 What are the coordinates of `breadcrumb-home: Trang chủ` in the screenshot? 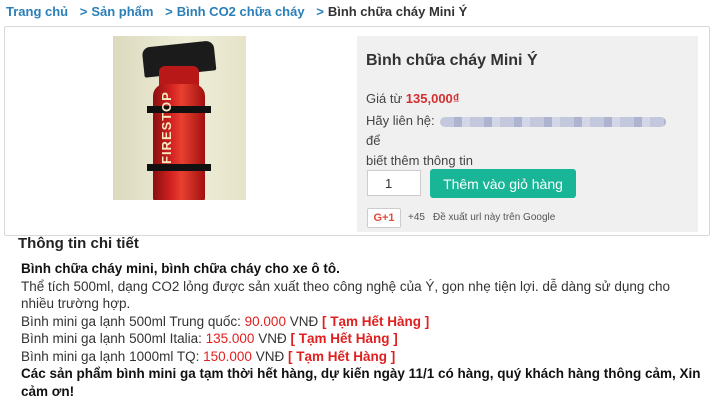 It's located at (37, 11).